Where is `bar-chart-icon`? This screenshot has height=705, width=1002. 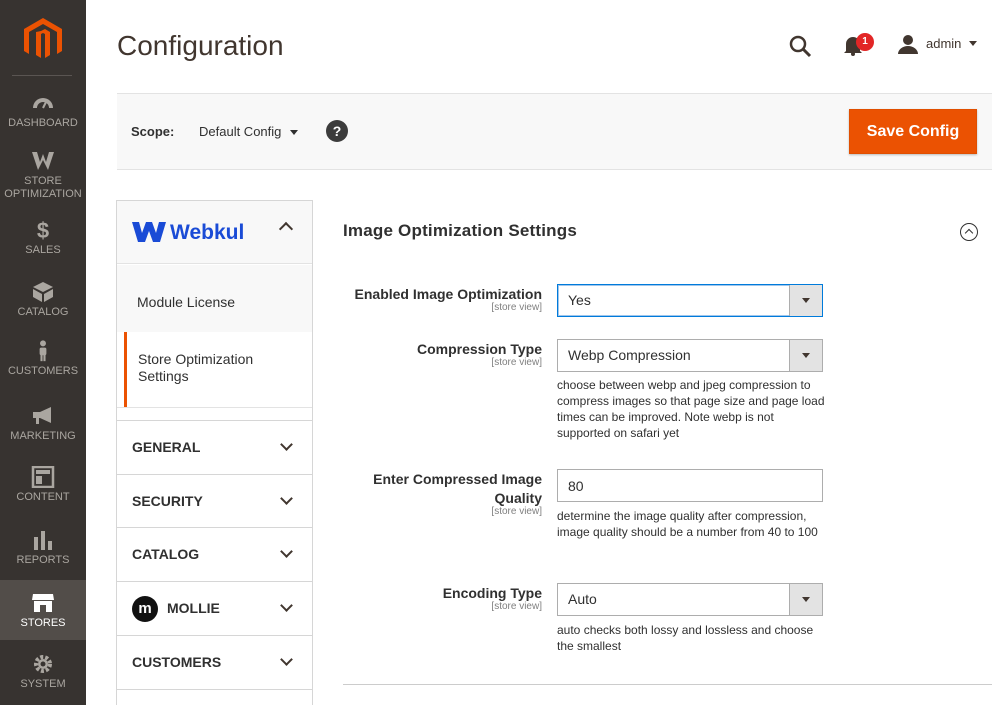
bar-chart-icon is located at coordinates (43, 540).